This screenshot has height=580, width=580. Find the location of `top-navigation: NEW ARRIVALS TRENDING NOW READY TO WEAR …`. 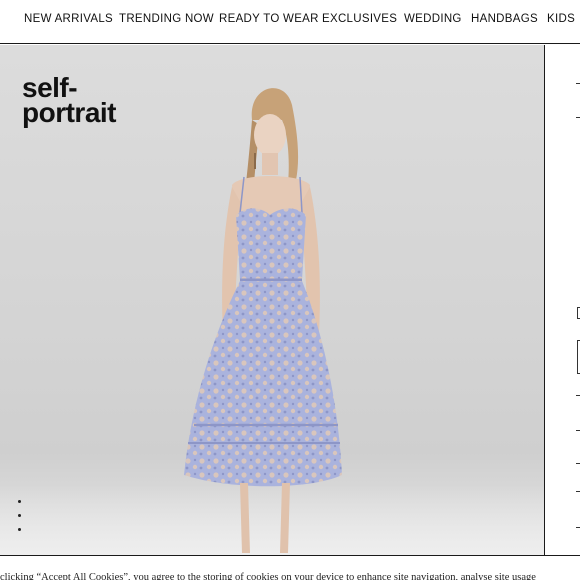

top-navigation: NEW ARRIVALS TRENDING NOW READY TO WEAR … is located at coordinates (290, 22).